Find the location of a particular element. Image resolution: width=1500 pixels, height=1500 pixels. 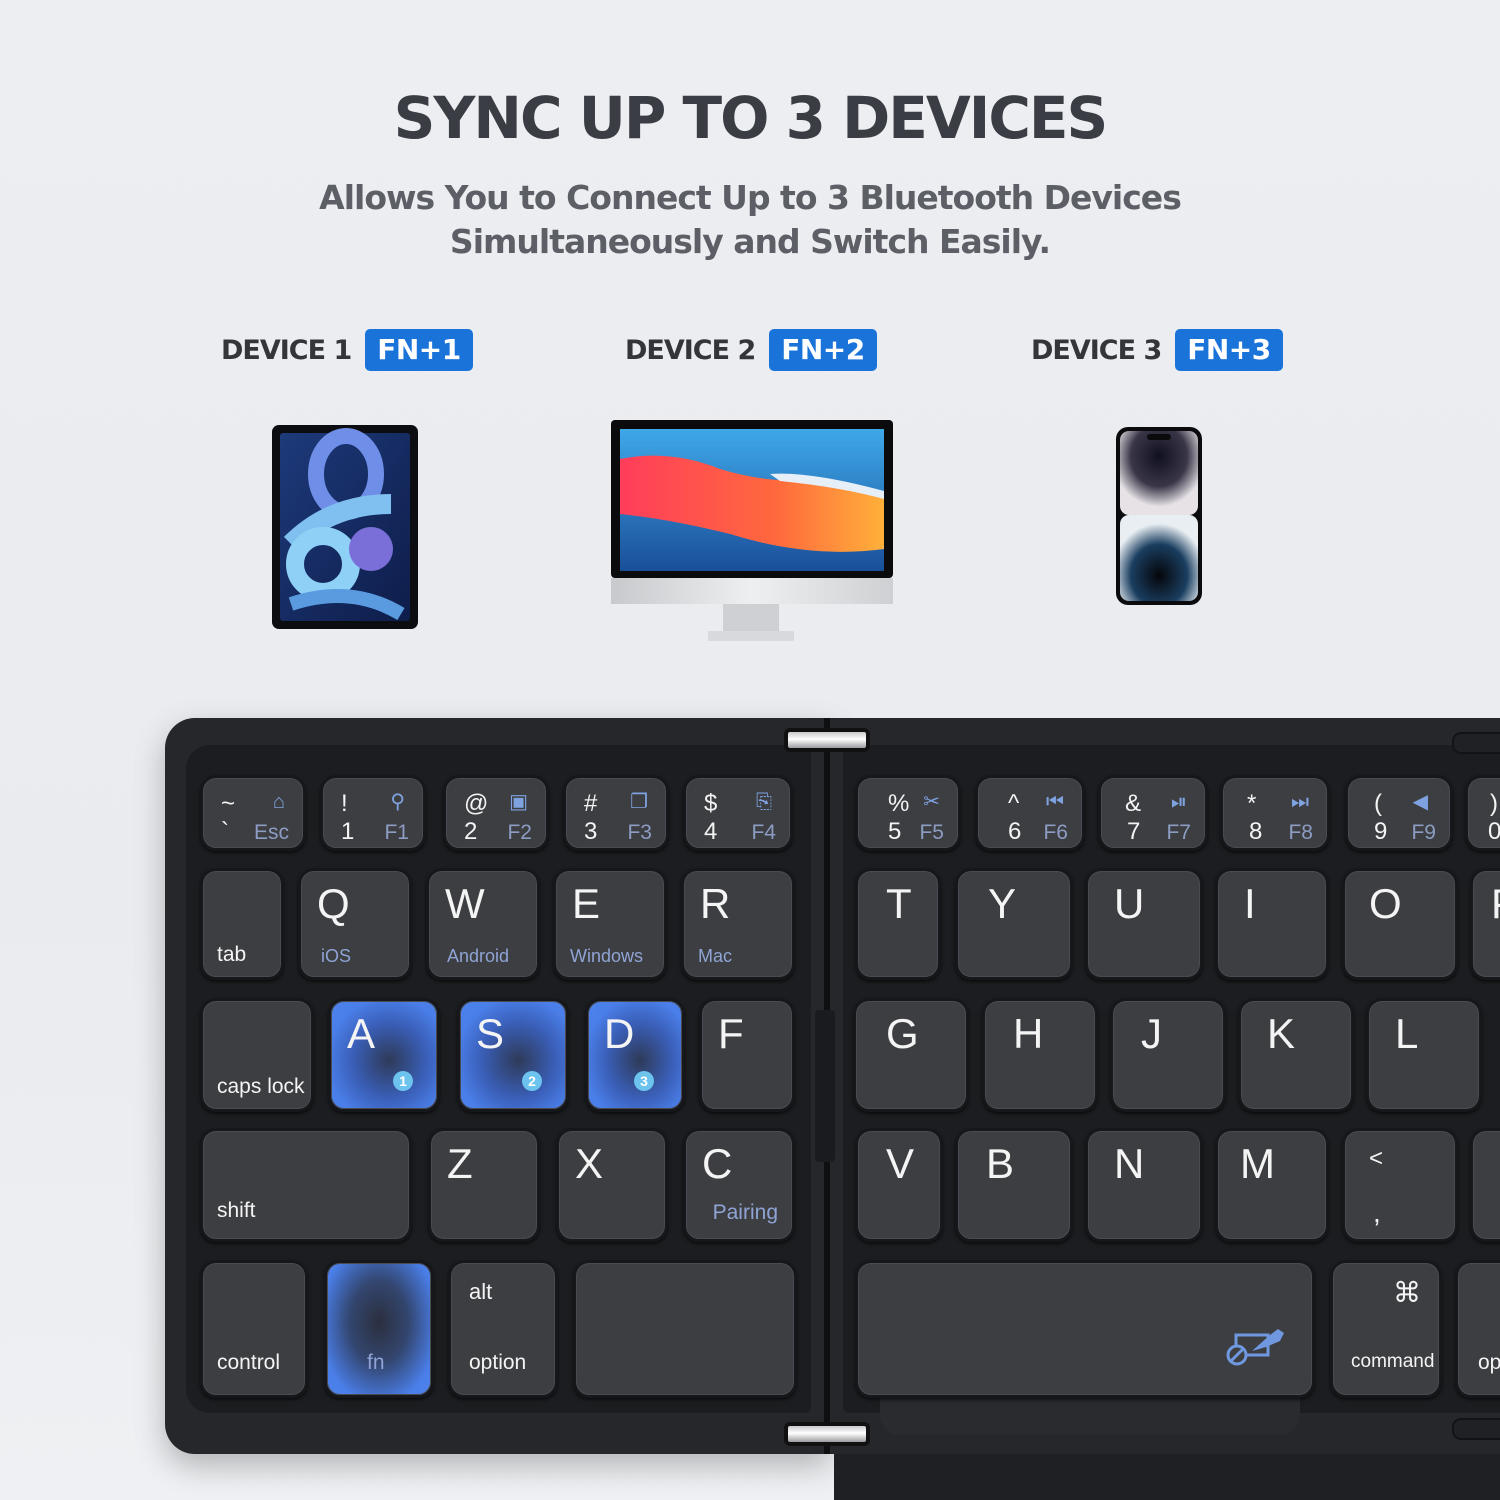

key-tab: tab is located at coordinates (242, 924).